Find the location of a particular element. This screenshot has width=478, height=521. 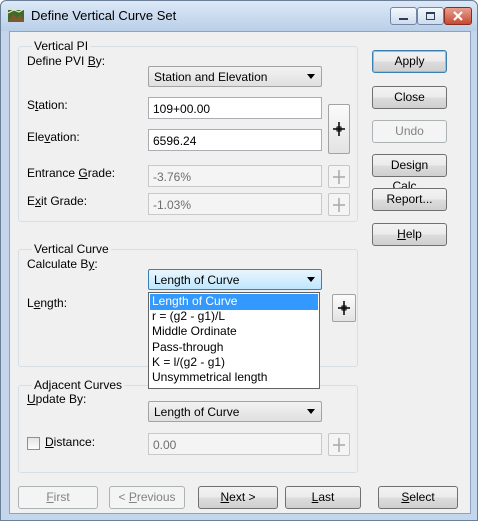

entrance-grade-input: -3.76% is located at coordinates (235, 176).